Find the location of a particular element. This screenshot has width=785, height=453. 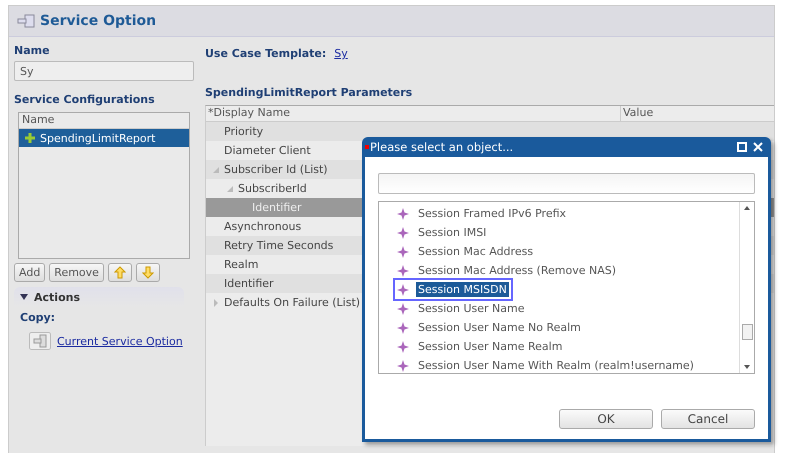

parameter-name: Subscriber Id (List) is located at coordinates (276, 169).